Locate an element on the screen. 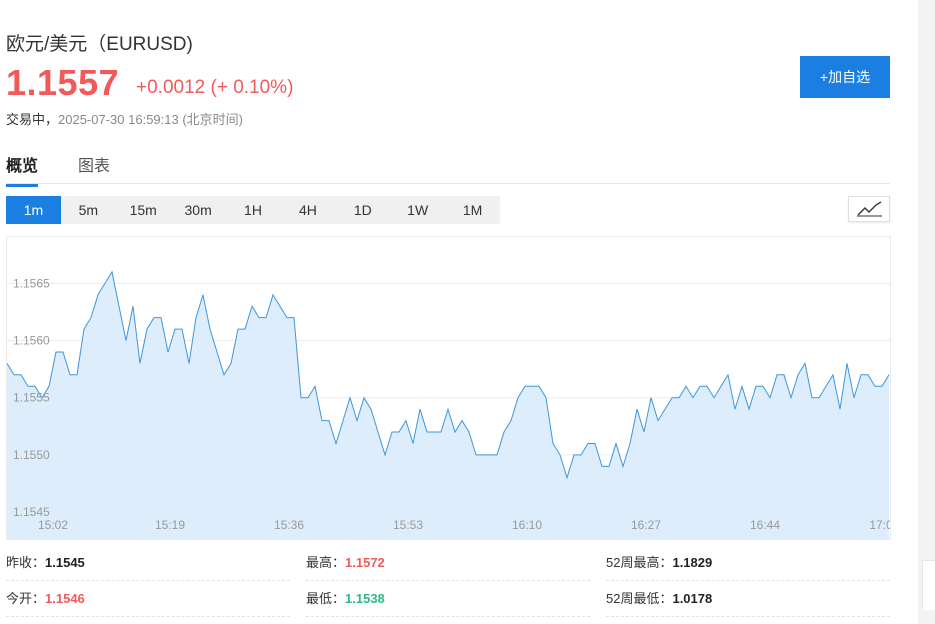 This screenshot has width=935, height=624. y-tick-label: 1.1560 is located at coordinates (31, 341).